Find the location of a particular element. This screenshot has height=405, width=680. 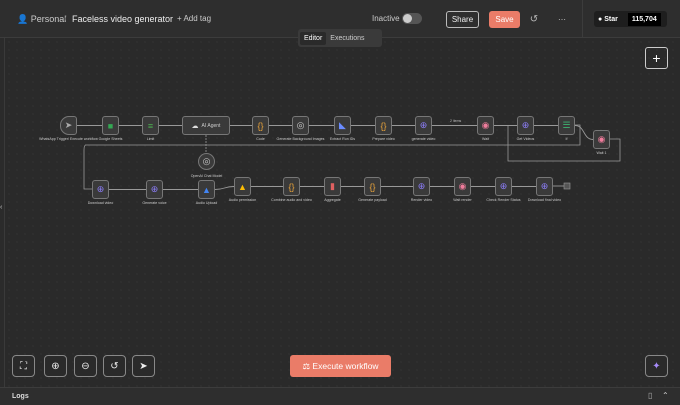

ai-assistant-sparkle-icon: ✦ is located at coordinates (656, 366).